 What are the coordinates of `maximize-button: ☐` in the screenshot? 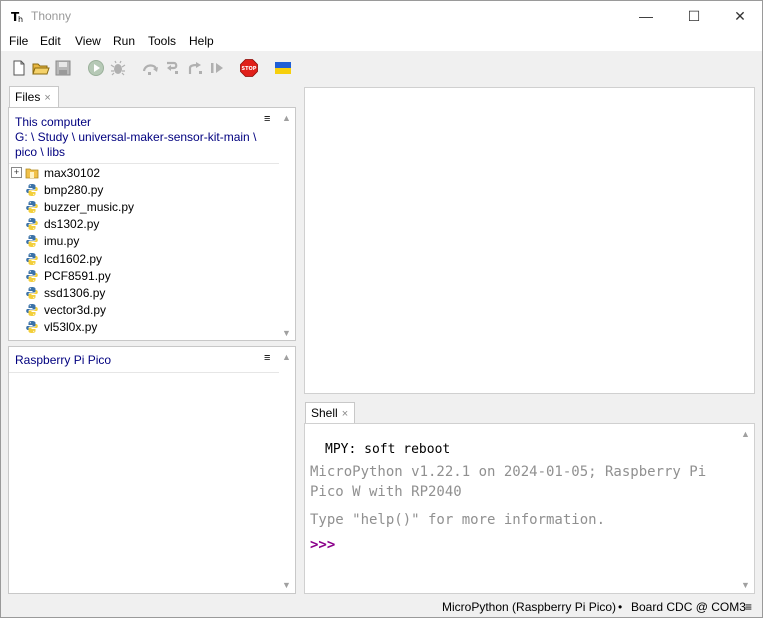 It's located at (694, 16).